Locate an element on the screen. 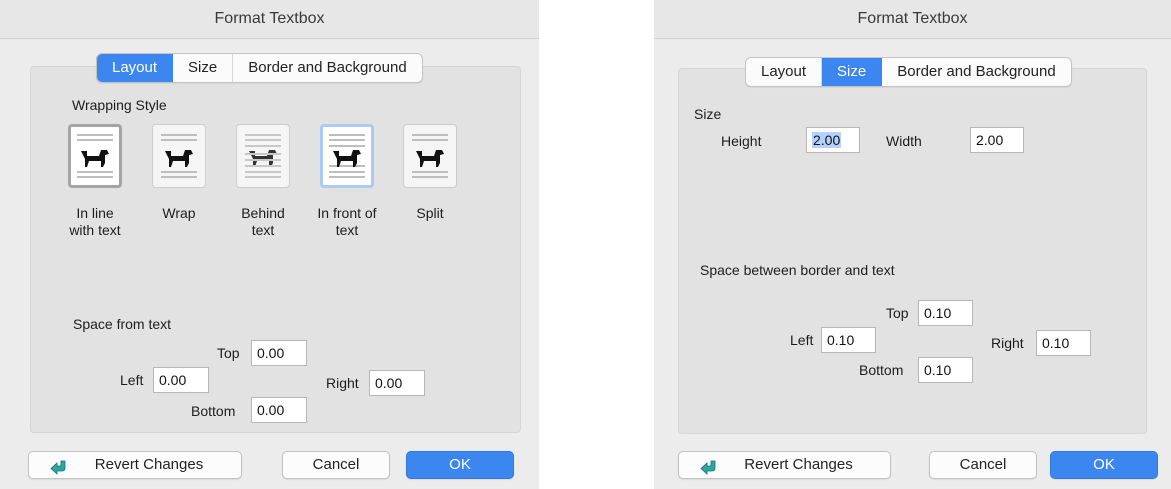  wrap-behind-caption: Behind text is located at coordinates (263, 221).